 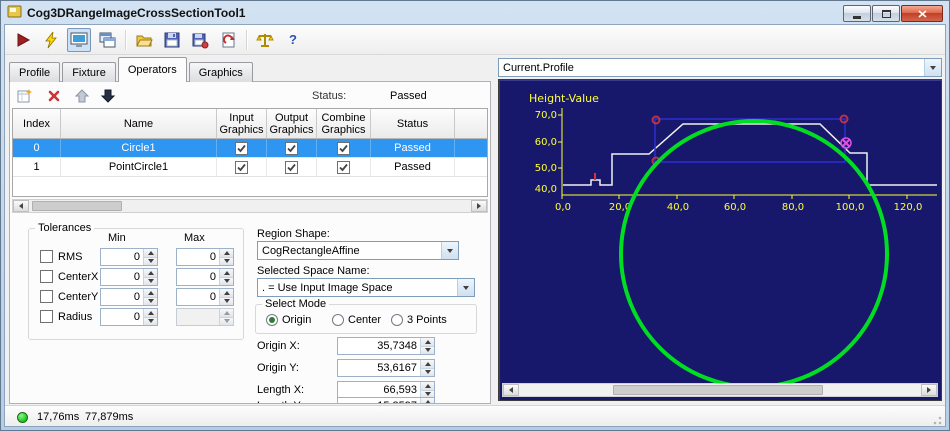 I want to click on app-icon, so click(x=14, y=13).